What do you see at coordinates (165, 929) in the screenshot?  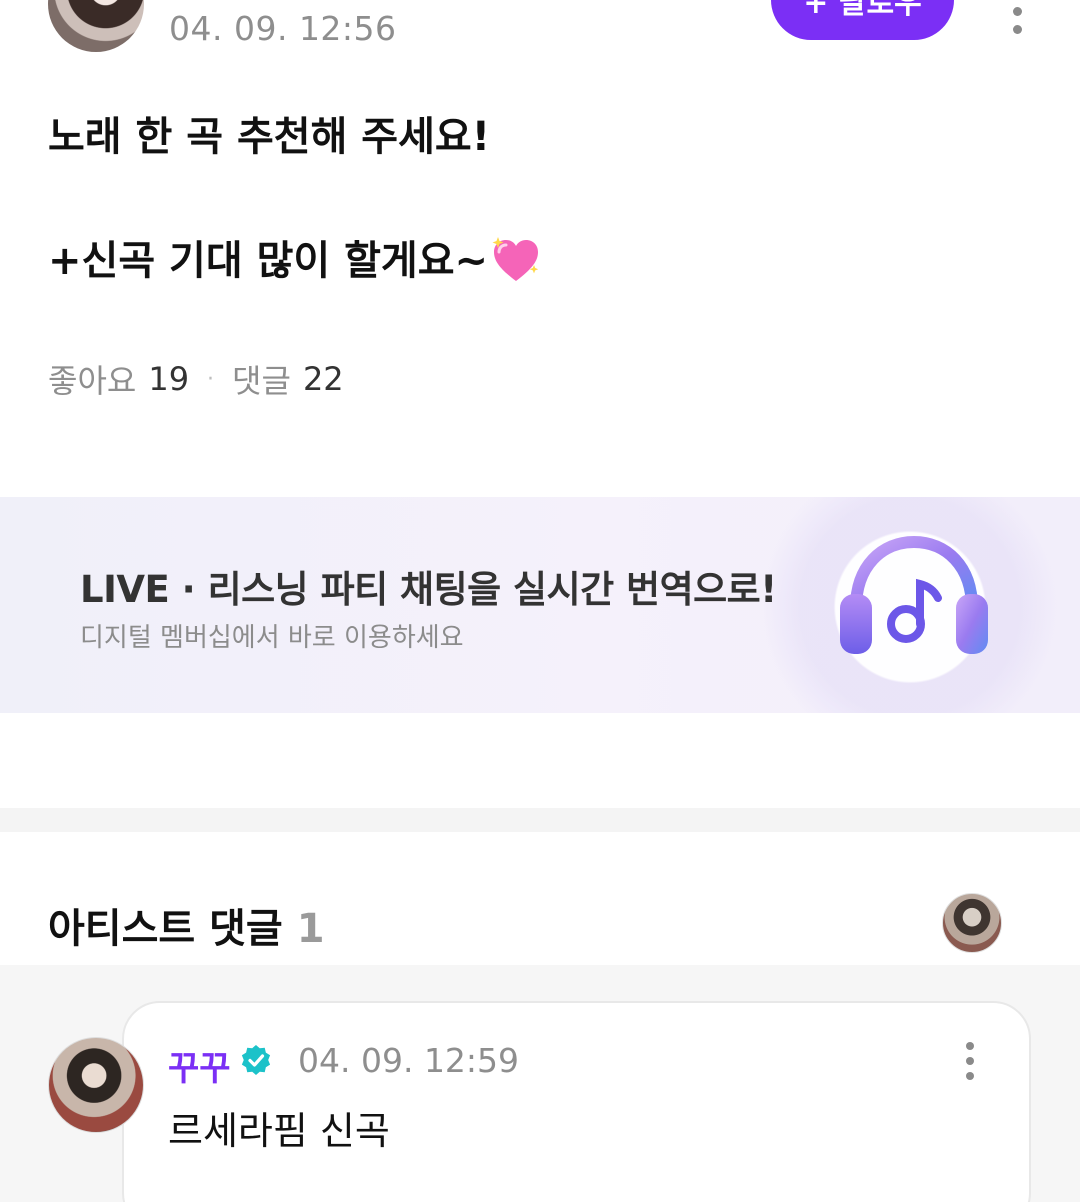 I see `artist-comments-title: 아티스트 댓글` at bounding box center [165, 929].